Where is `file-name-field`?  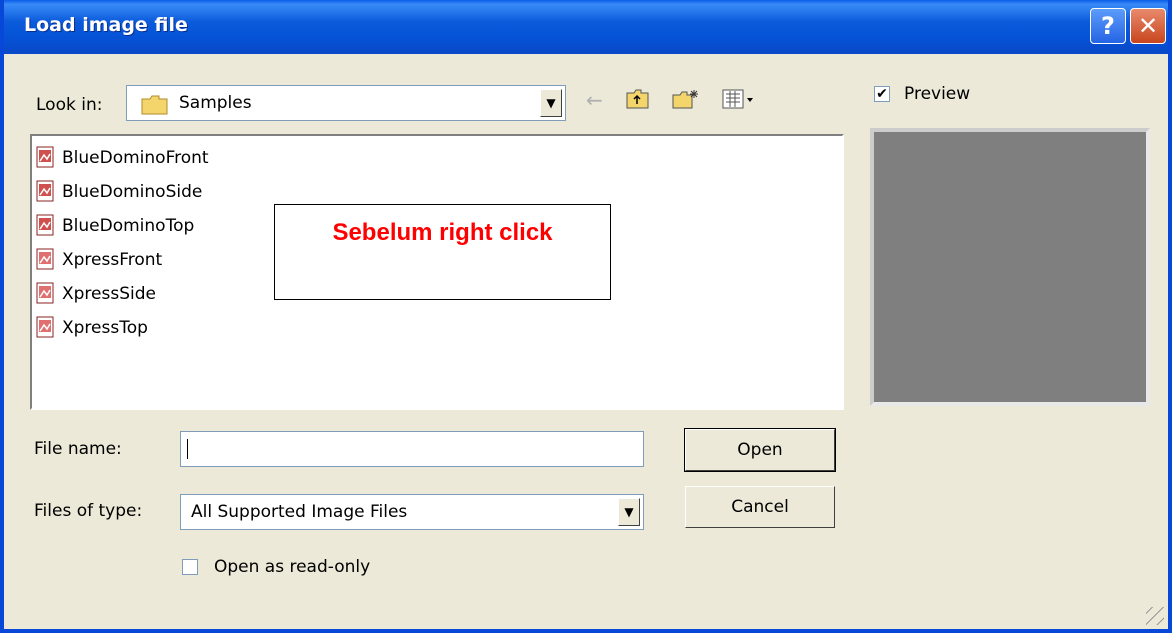
file-name-field is located at coordinates (412, 449).